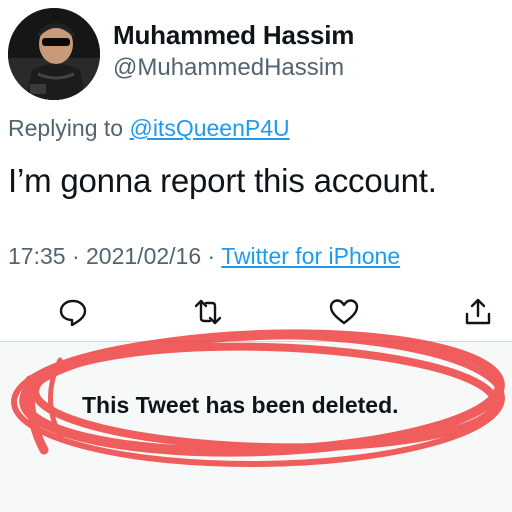  What do you see at coordinates (228, 68) in the screenshot?
I see `user-handle: @MuhammedHassim` at bounding box center [228, 68].